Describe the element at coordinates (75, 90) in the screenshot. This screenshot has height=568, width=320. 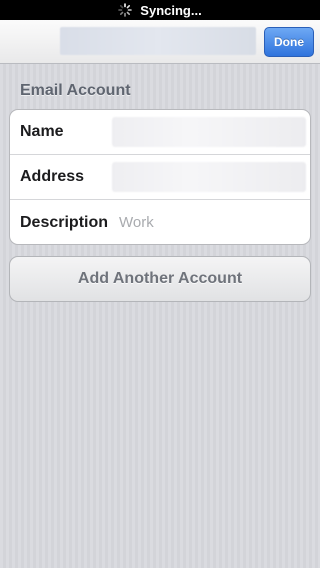
I see `section-header: Email Account` at that location.